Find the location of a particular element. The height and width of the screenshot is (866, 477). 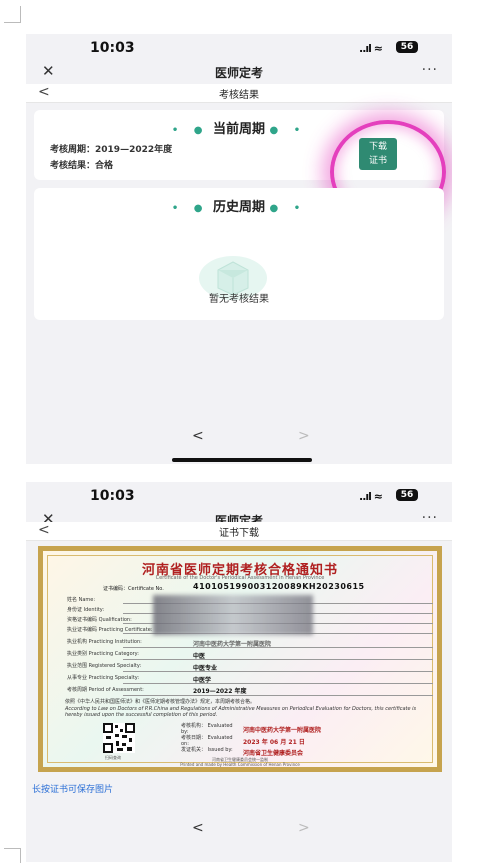

home-indicator is located at coordinates (242, 460).